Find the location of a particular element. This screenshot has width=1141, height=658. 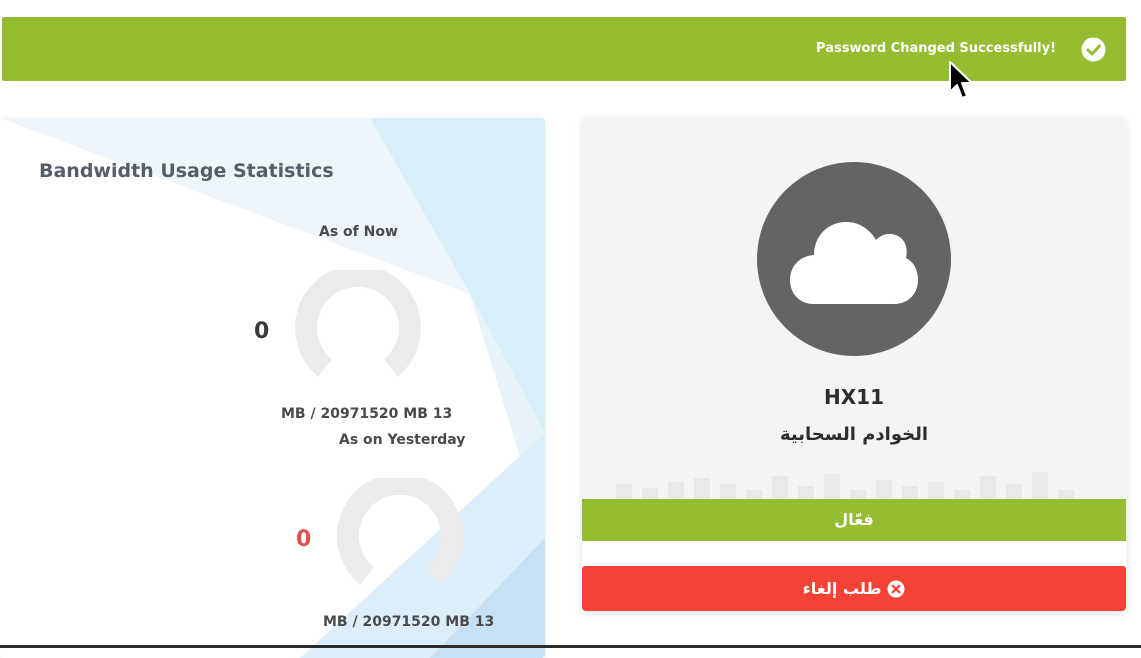

times-circle-icon is located at coordinates (896, 588).